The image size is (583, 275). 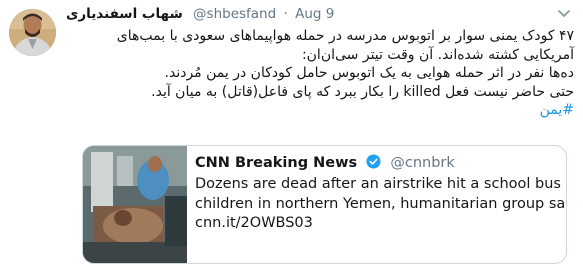 What do you see at coordinates (564, 14) in the screenshot?
I see `chevron-down-icon` at bounding box center [564, 14].